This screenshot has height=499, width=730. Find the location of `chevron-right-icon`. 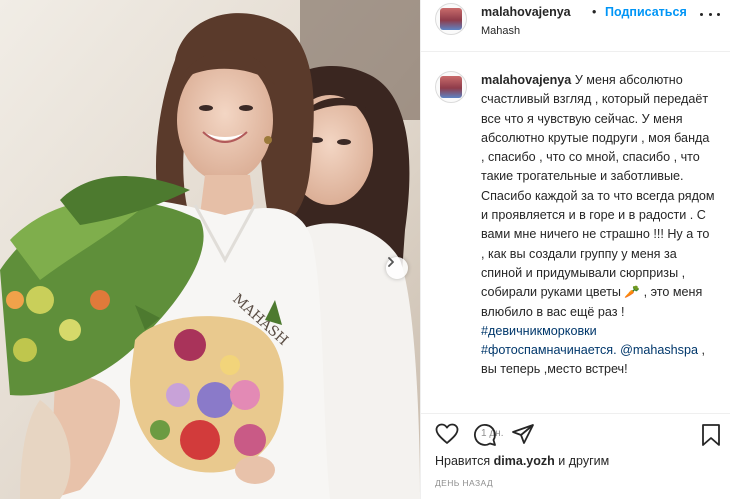

chevron-right-icon is located at coordinates (391, 262).